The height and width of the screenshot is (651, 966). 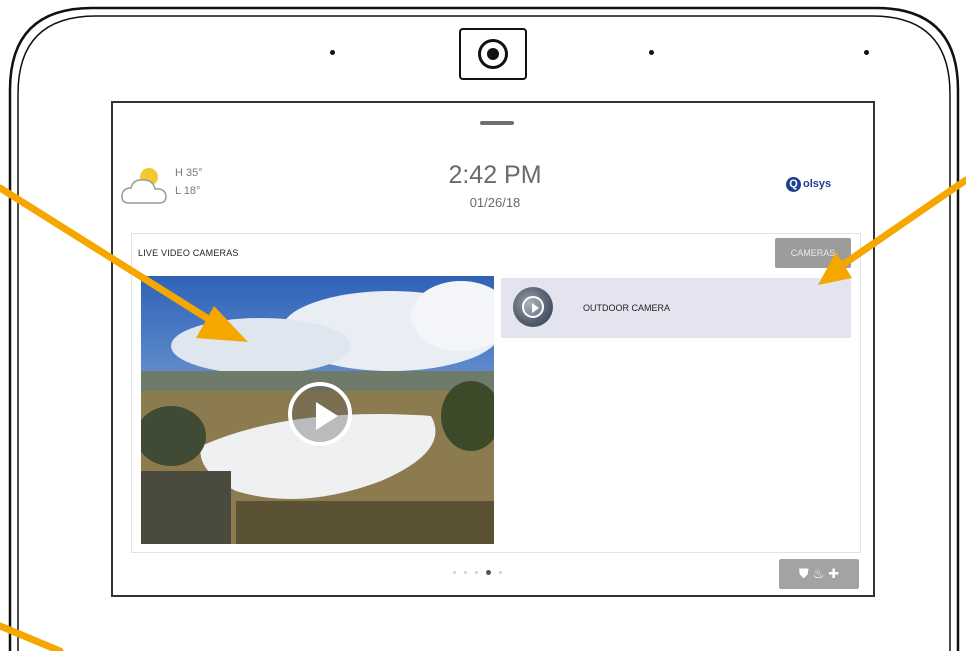 What do you see at coordinates (803, 573) in the screenshot?
I see `police-shield-icon: ⛊` at bounding box center [803, 573].